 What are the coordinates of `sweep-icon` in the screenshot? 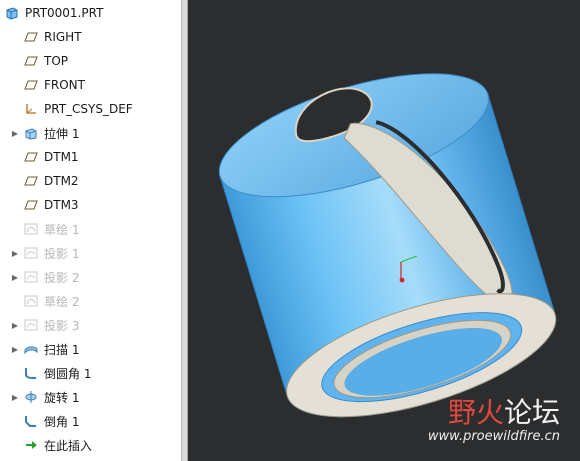 It's located at (31, 349).